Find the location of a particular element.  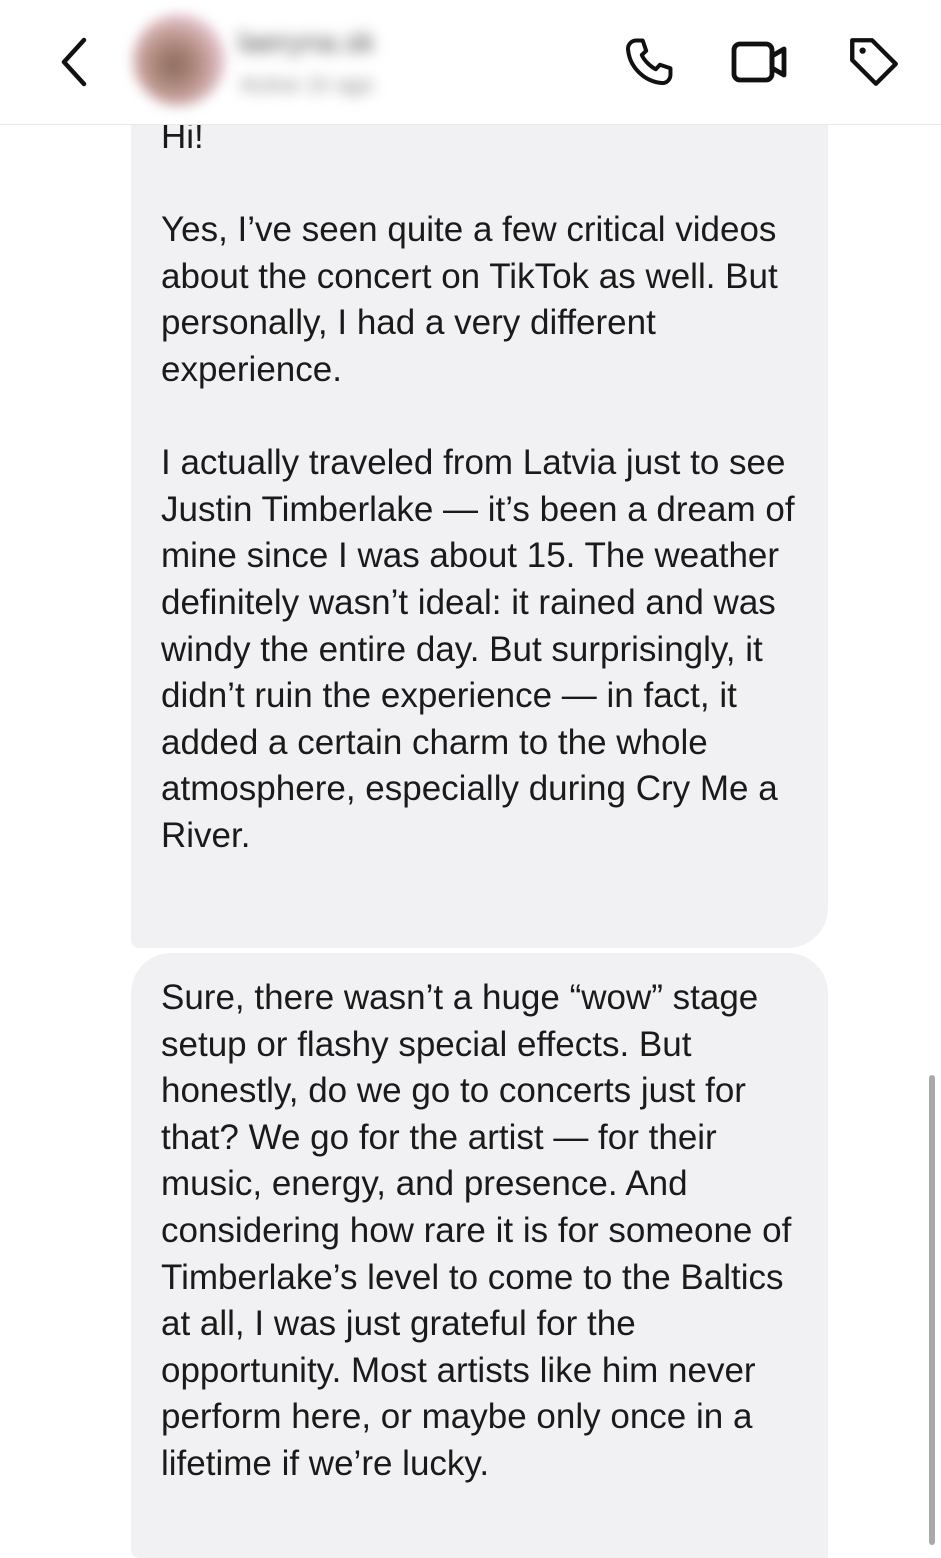

audio-call-button is located at coordinates (649, 62).